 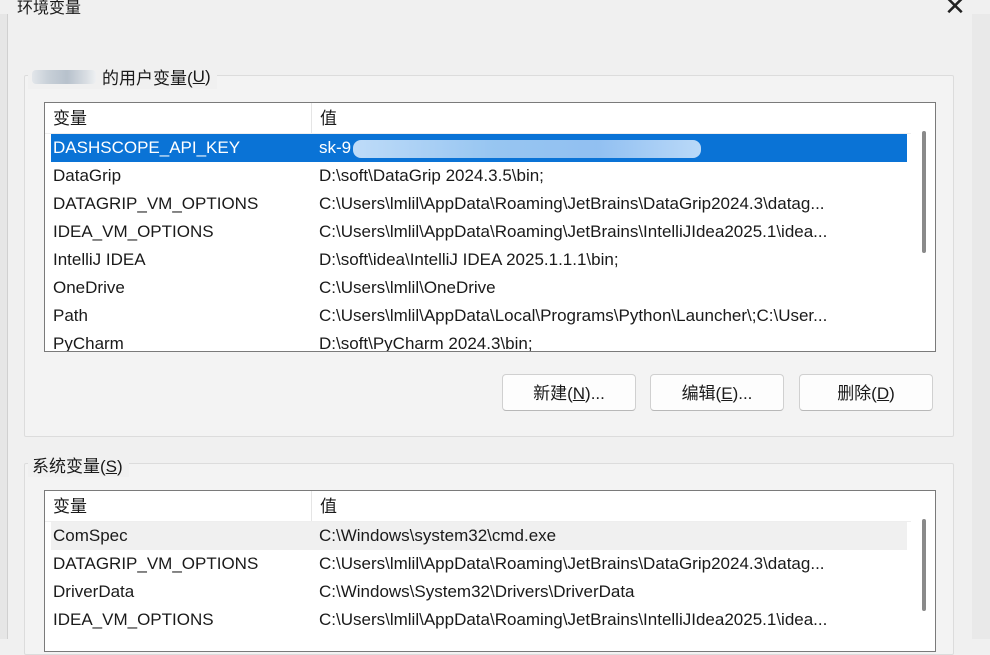 What do you see at coordinates (147, 147) in the screenshot?
I see `variable-name: DASHSCOPE_API_KEY` at bounding box center [147, 147].